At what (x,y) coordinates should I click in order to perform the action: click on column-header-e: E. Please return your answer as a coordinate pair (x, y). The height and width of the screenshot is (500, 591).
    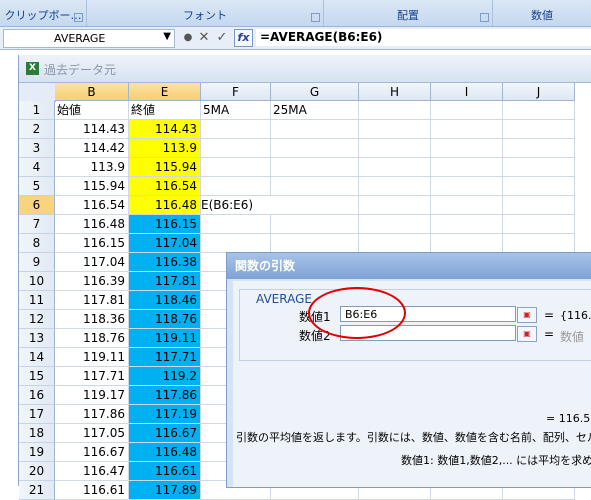
    Looking at the image, I should click on (165, 92).